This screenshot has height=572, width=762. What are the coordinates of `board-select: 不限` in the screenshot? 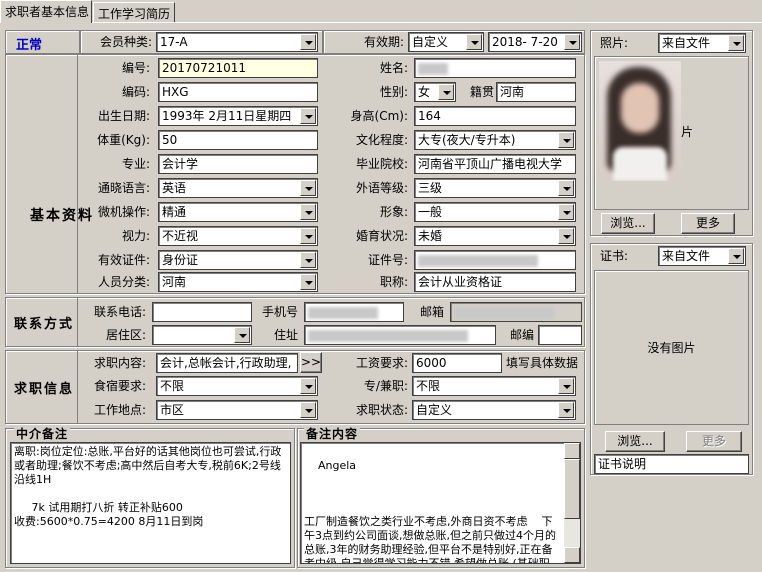 It's located at (237, 386).